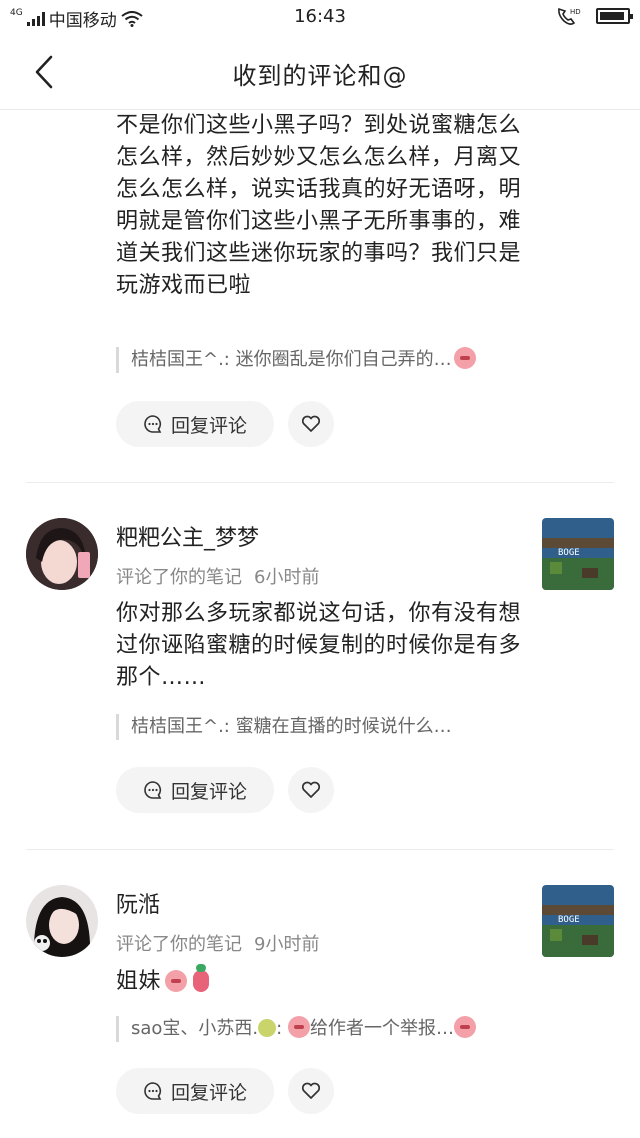 Image resolution: width=640 pixels, height=1138 pixels. What do you see at coordinates (464, 358) in the screenshot?
I see `emoji-icon` at bounding box center [464, 358].